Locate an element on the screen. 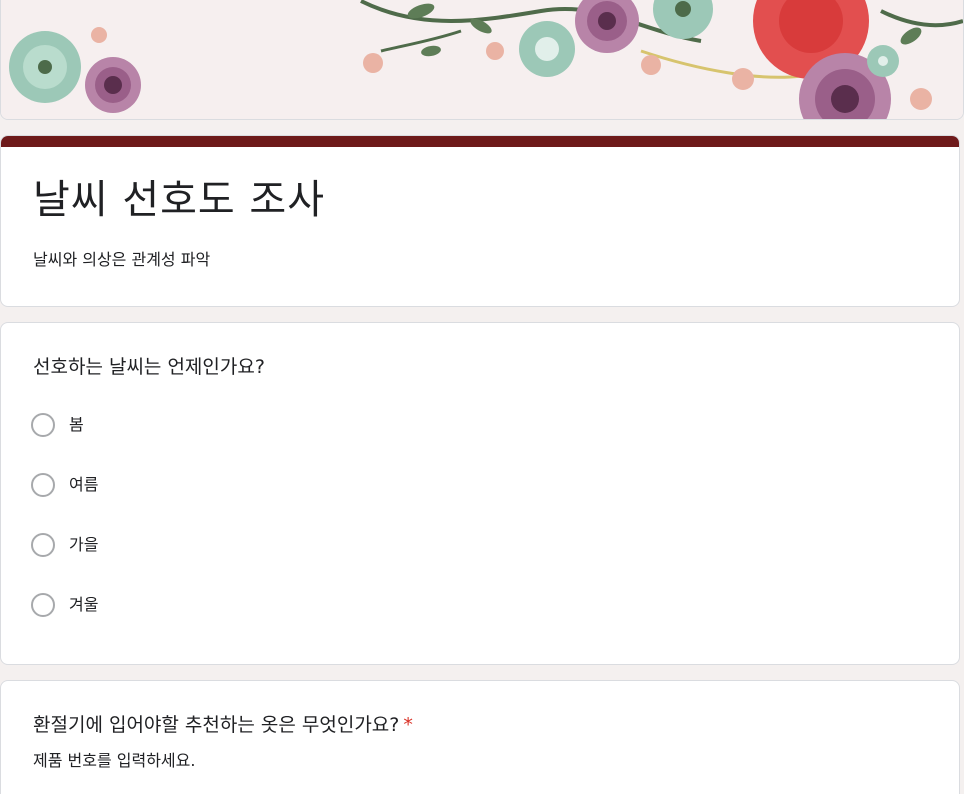 The width and height of the screenshot is (964, 794). option-label: 겨울 is located at coordinates (84, 604).